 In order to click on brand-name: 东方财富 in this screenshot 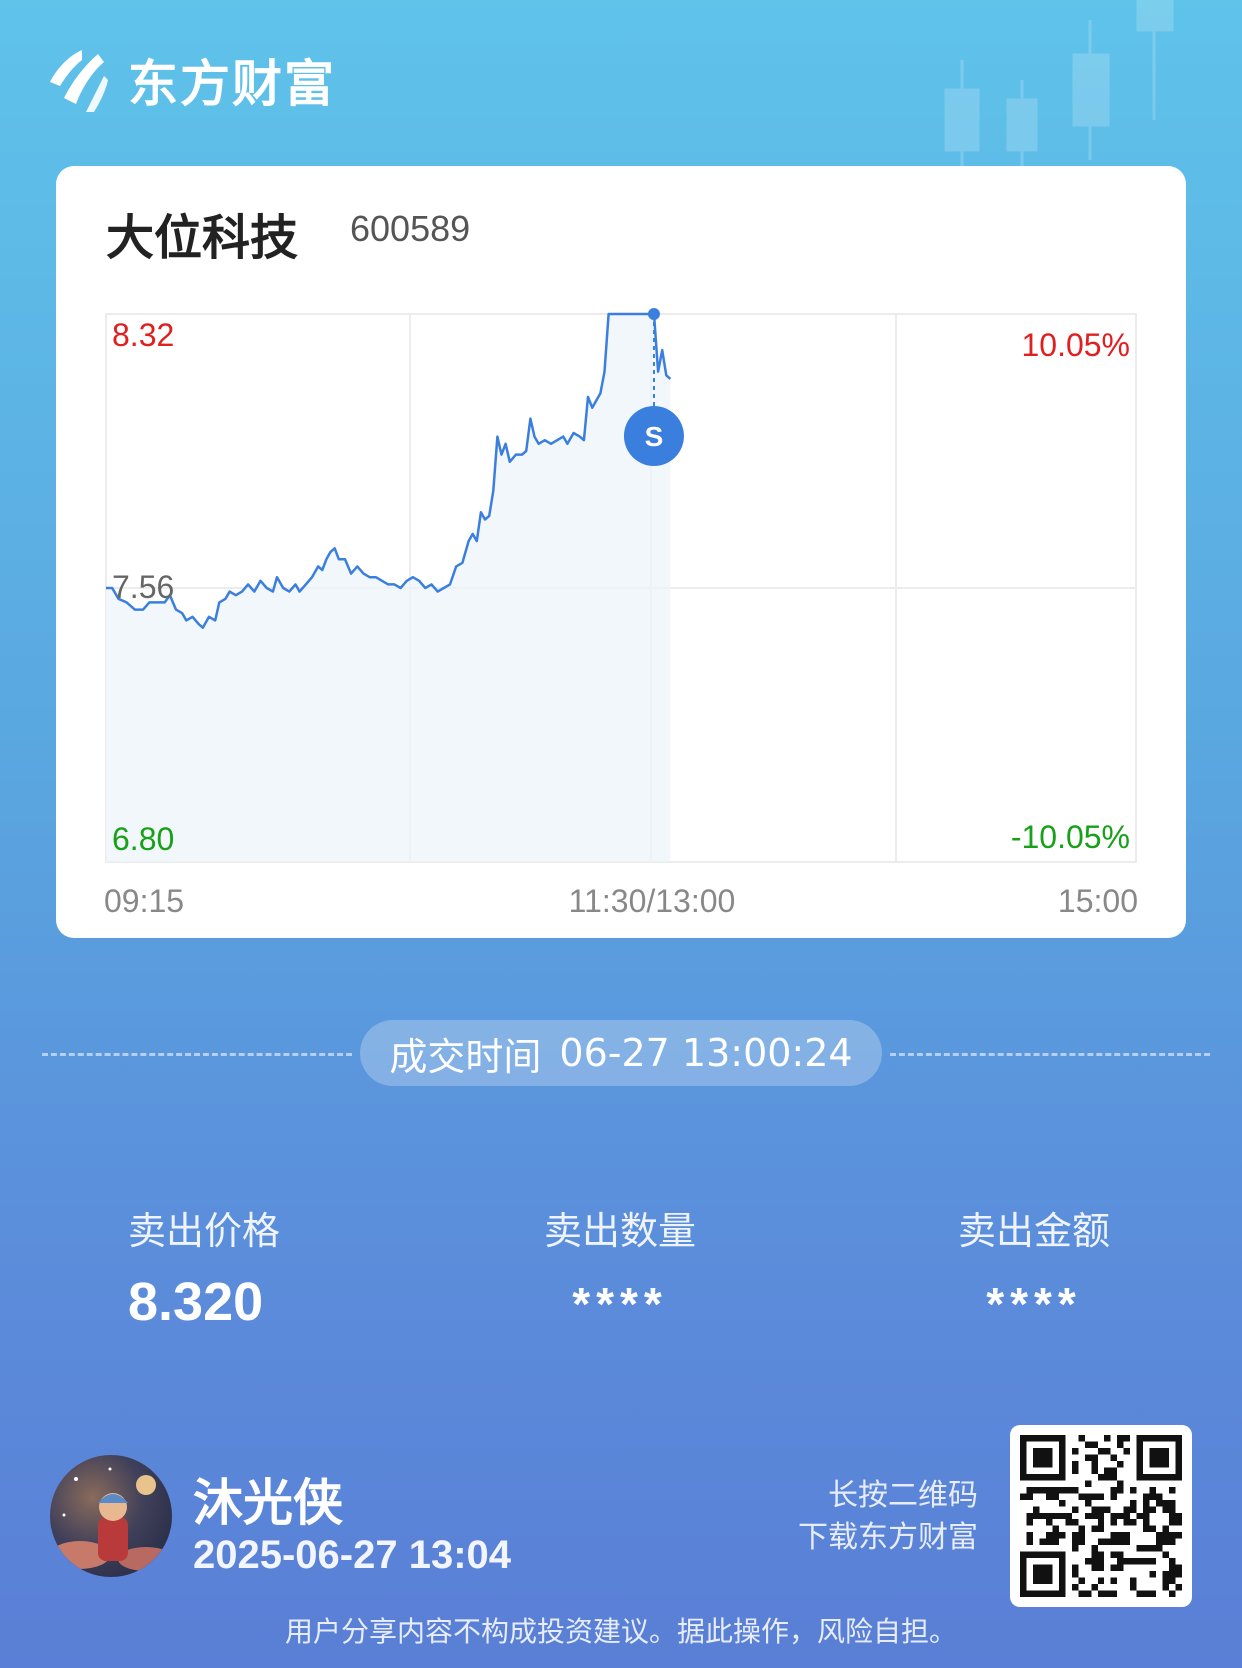, I will do `click(232, 84)`.